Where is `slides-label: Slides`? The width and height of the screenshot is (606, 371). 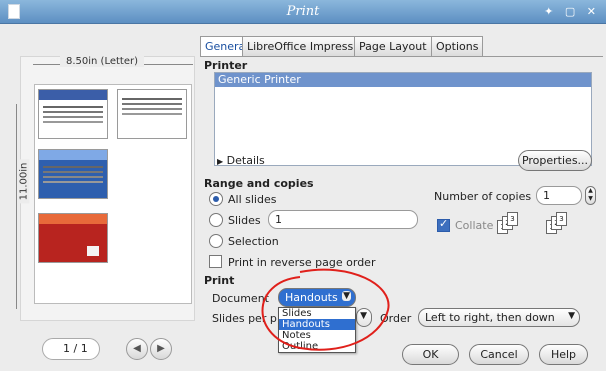 slides-label: Slides is located at coordinates (244, 220).